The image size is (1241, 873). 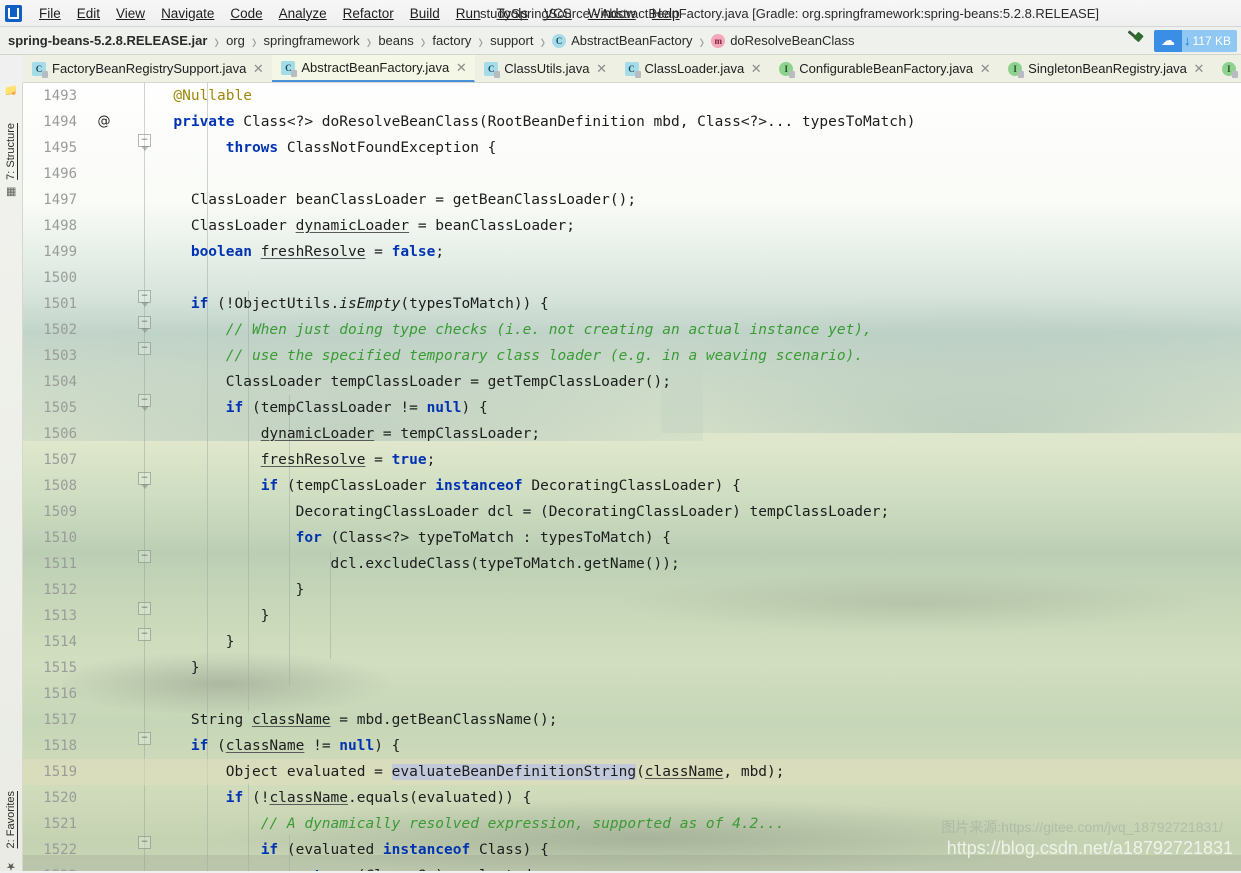 I want to click on tab-ClassUtils: C ClassUtils.java ✕, so click(x=545, y=68).